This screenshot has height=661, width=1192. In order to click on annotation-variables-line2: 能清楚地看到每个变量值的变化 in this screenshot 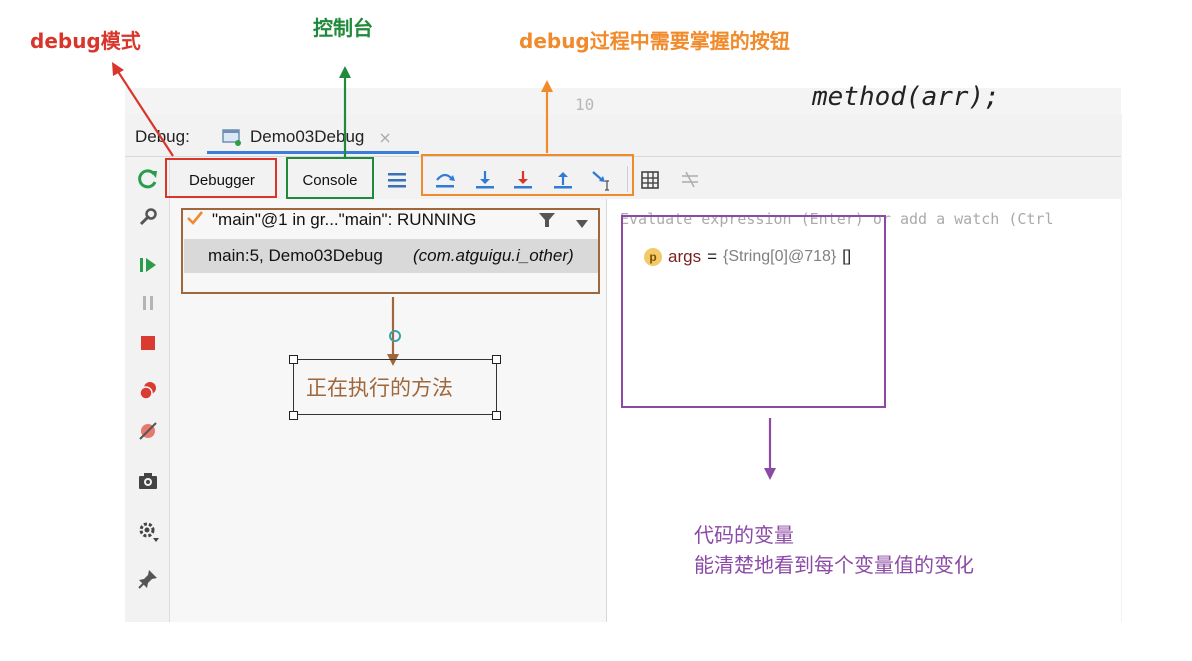, I will do `click(834, 565)`.